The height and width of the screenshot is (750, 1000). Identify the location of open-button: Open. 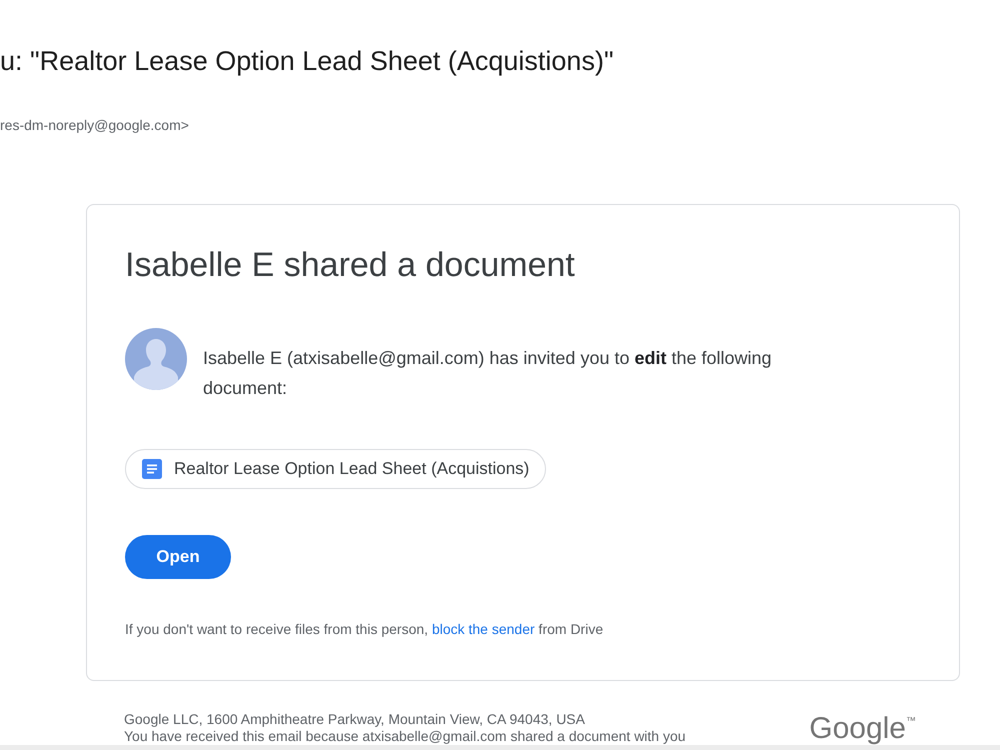
(178, 557).